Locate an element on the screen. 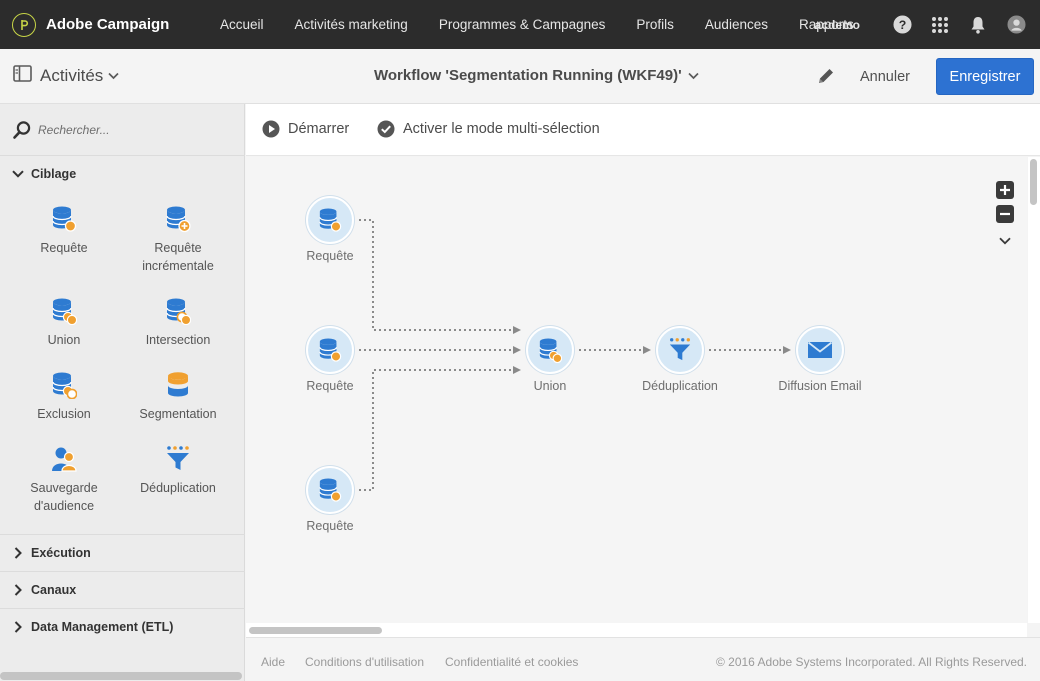 The image size is (1040, 681). activity-label: Requête is located at coordinates (64, 248).